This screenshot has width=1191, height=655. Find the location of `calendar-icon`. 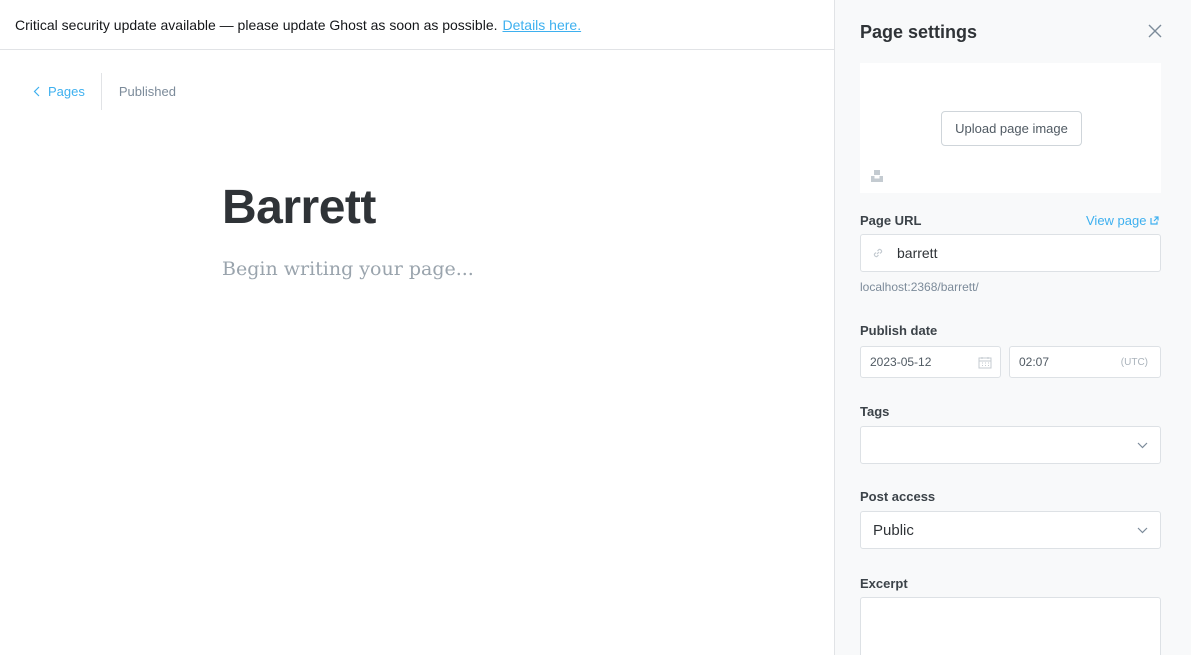

calendar-icon is located at coordinates (985, 362).